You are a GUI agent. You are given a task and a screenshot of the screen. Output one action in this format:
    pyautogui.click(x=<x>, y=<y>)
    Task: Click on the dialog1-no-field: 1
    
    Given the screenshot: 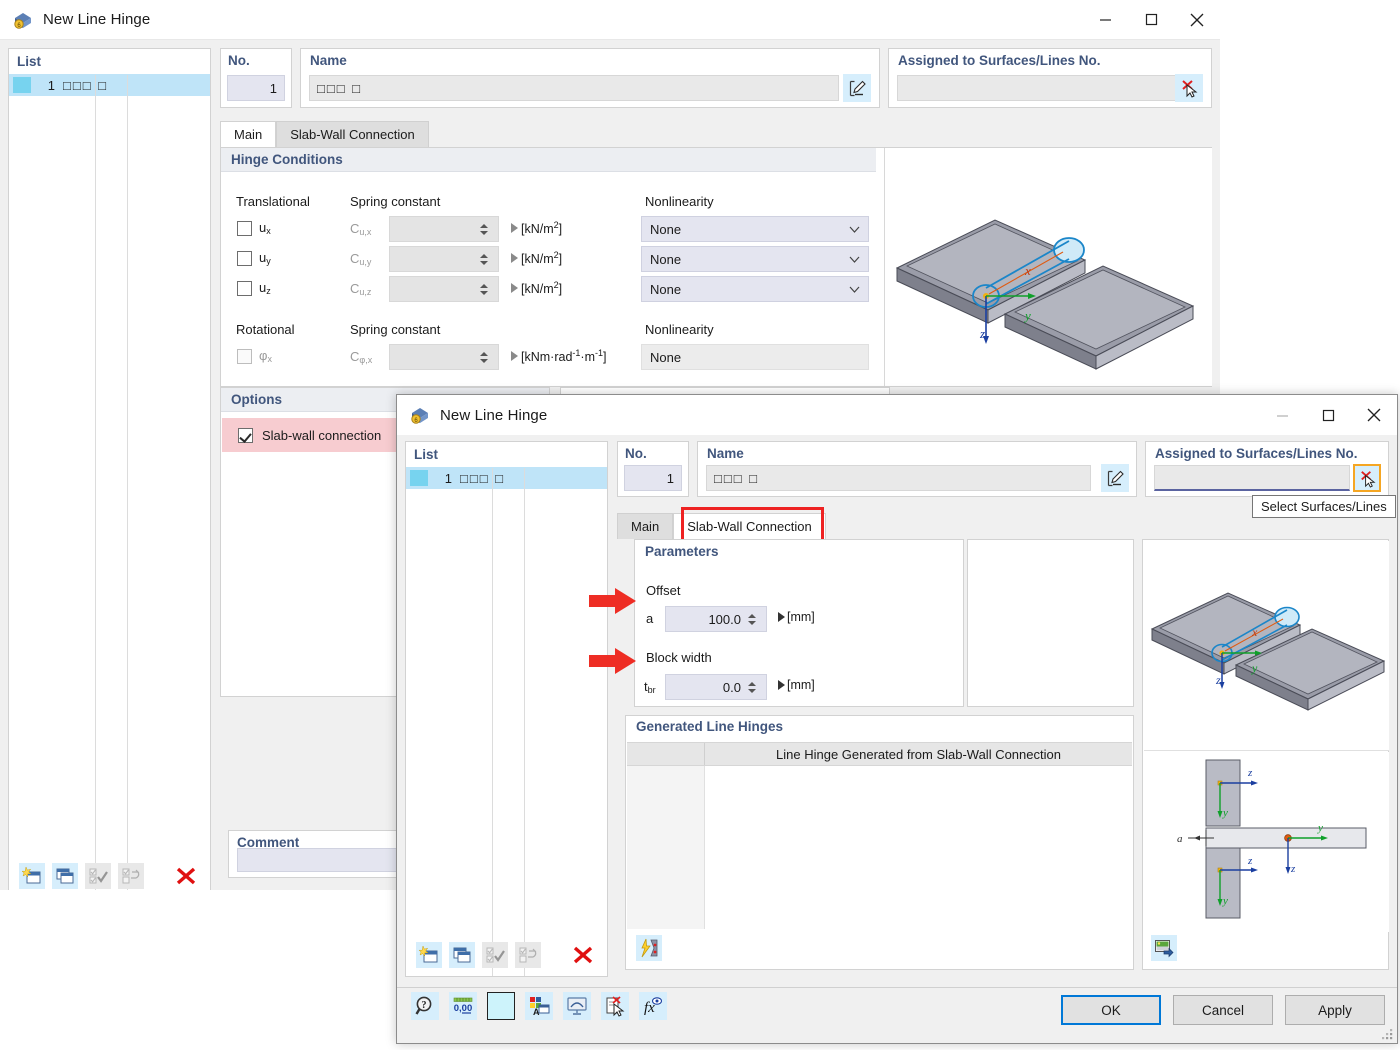 What is the action you would take?
    pyautogui.click(x=256, y=88)
    